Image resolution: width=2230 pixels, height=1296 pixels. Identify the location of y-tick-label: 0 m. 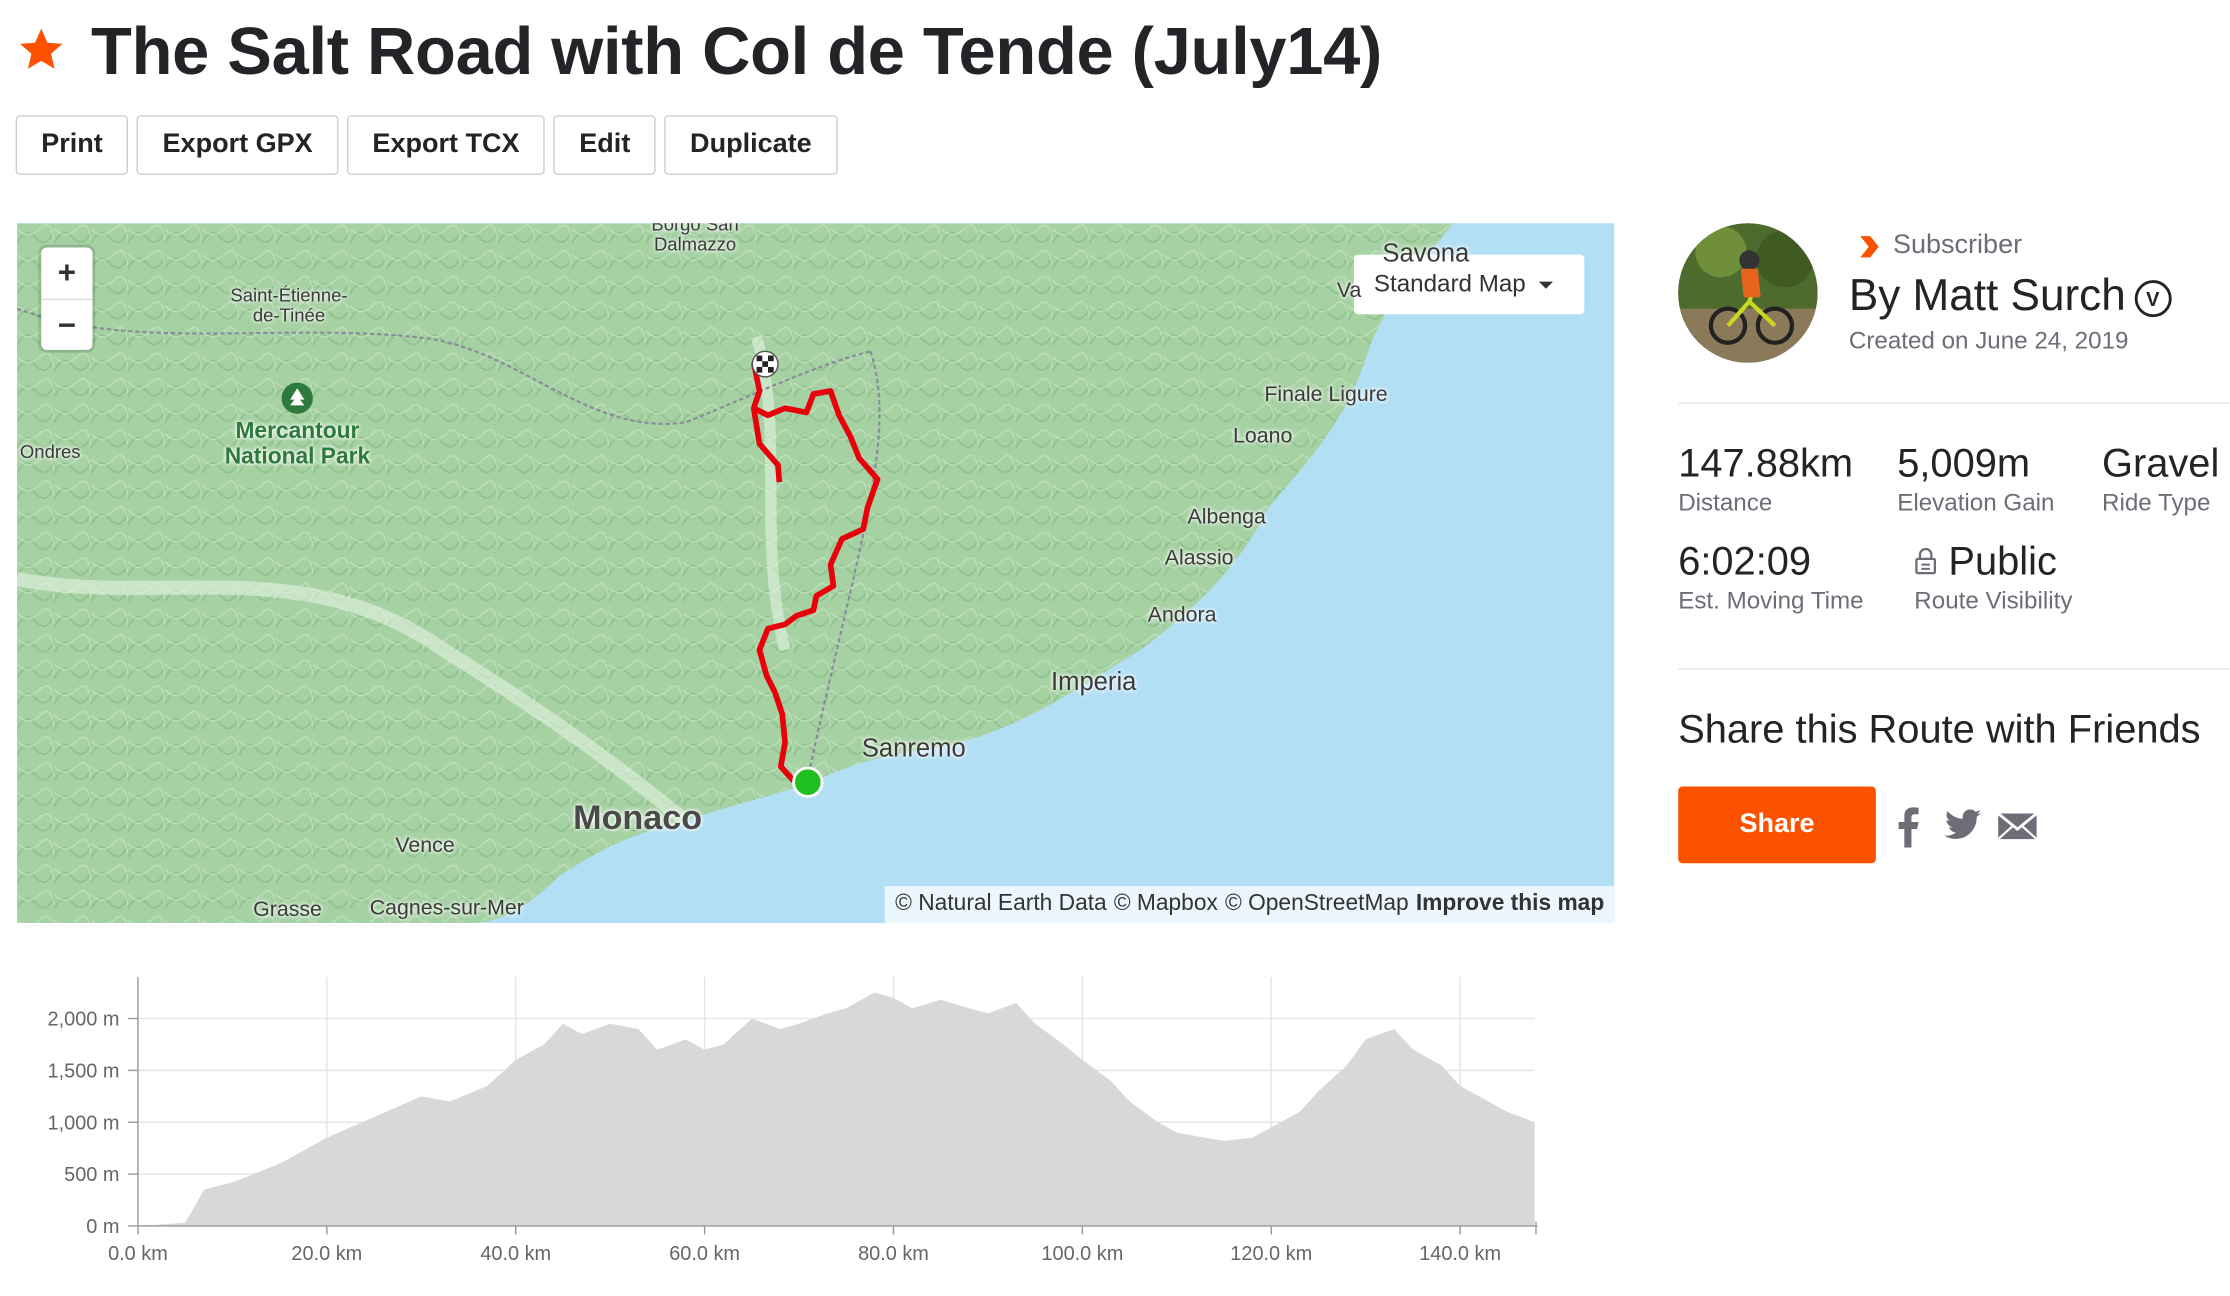
(102, 1227).